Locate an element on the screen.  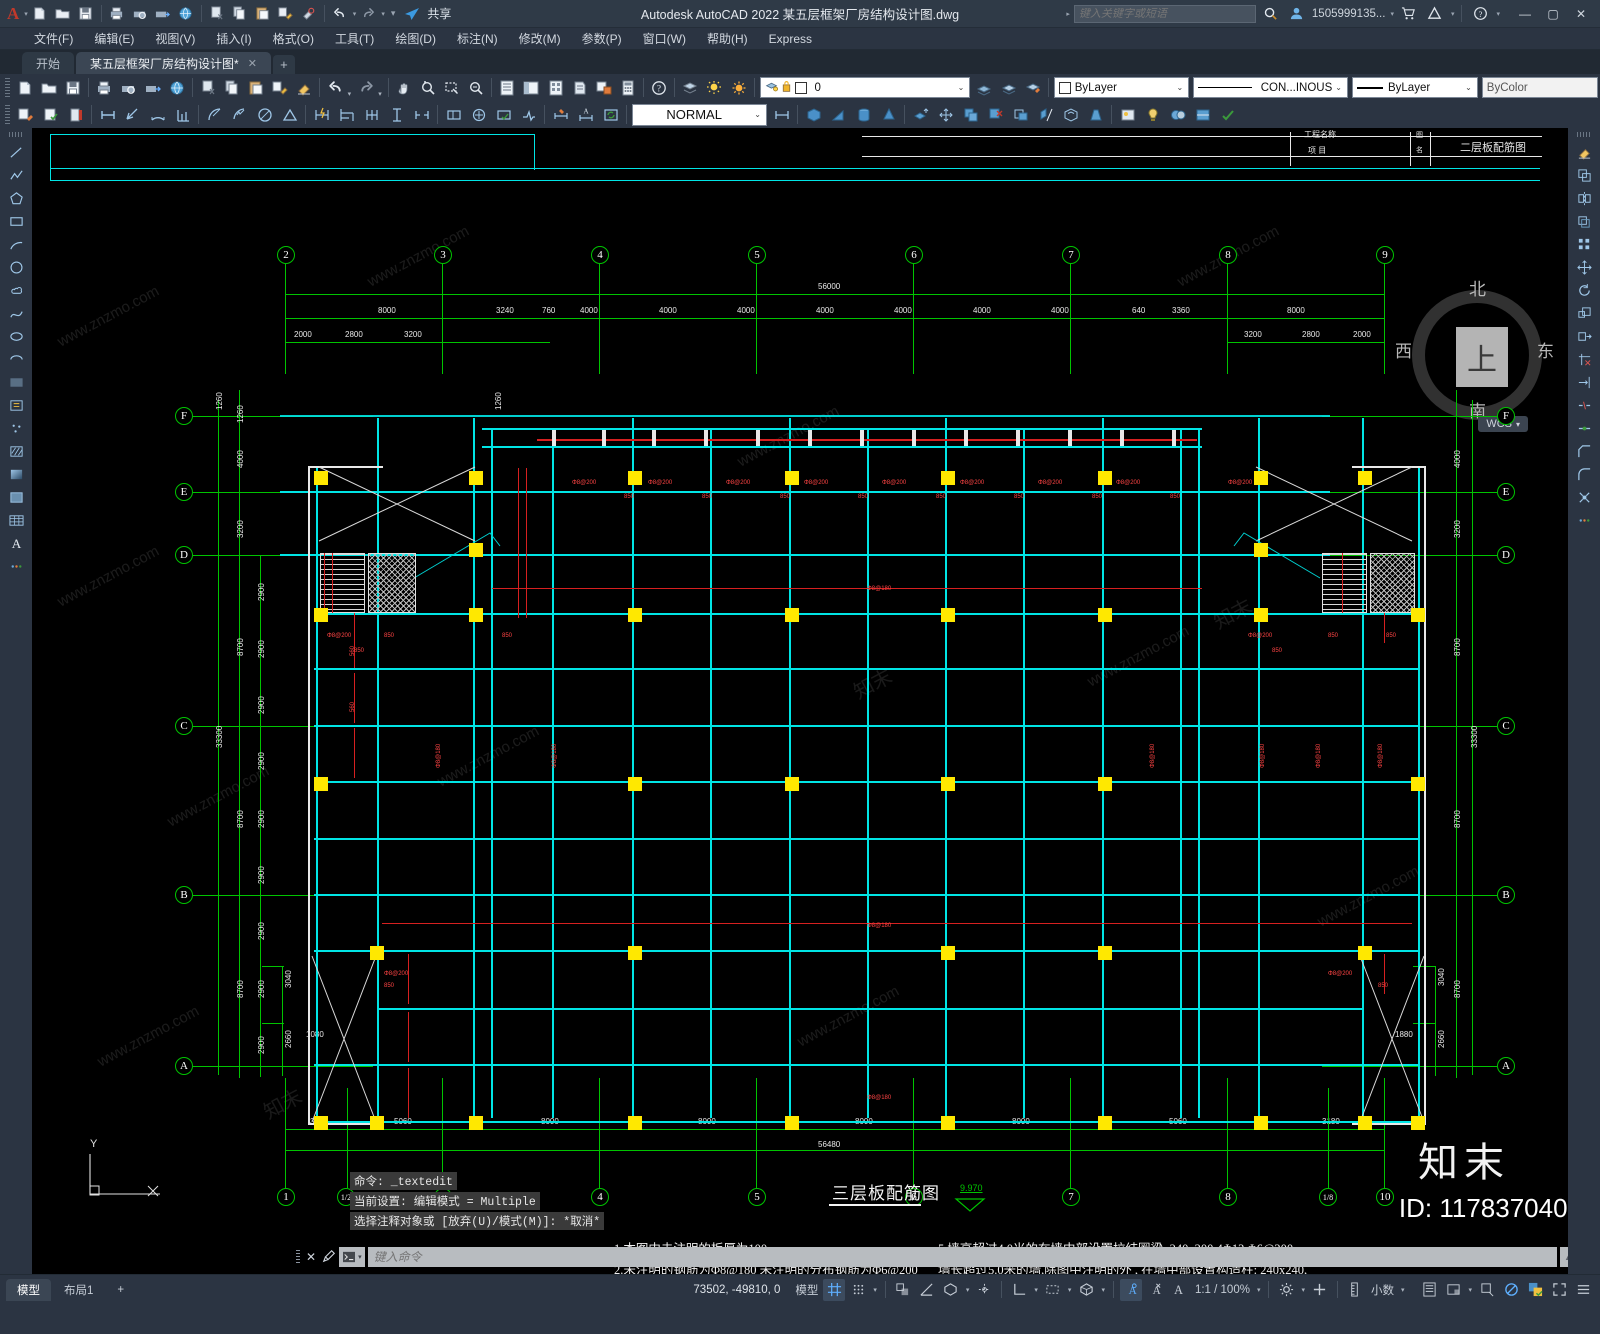
chevron-down-icon-color: ⌄ is located at coordinates (1180, 87).